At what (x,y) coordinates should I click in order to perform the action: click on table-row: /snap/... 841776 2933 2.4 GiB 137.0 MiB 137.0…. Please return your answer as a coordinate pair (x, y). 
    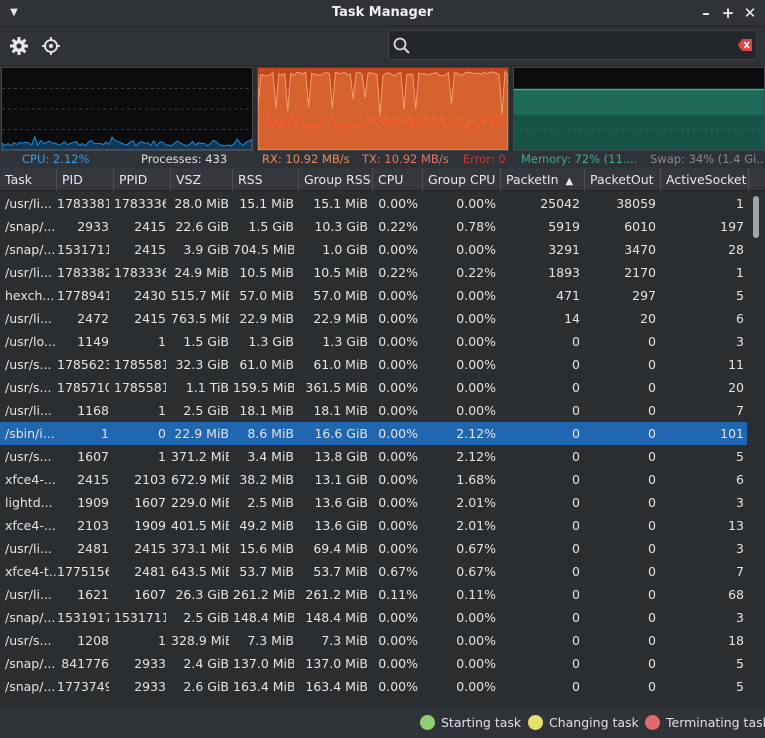
    Looking at the image, I should click on (373, 663).